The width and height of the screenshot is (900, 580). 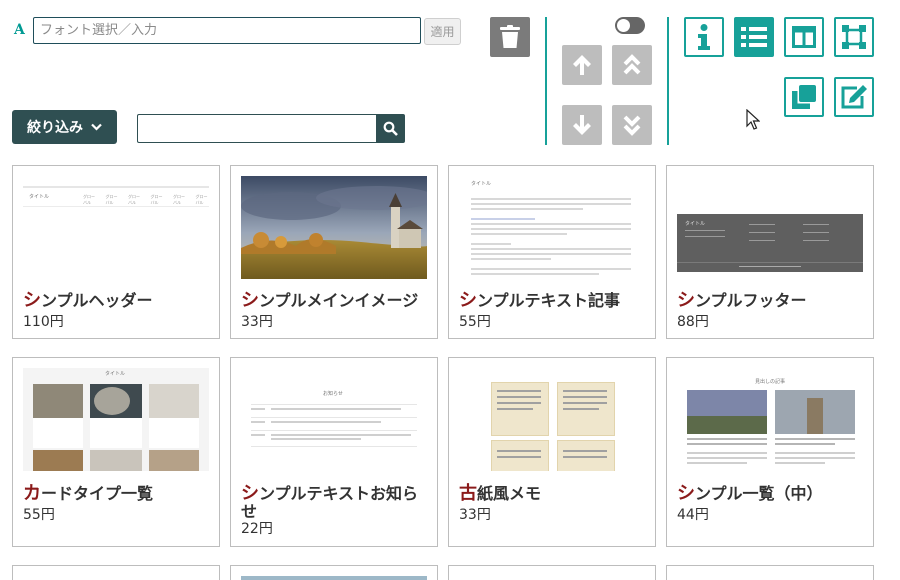 What do you see at coordinates (770, 382) in the screenshot?
I see `thumb-title: 見出しの記事` at bounding box center [770, 382].